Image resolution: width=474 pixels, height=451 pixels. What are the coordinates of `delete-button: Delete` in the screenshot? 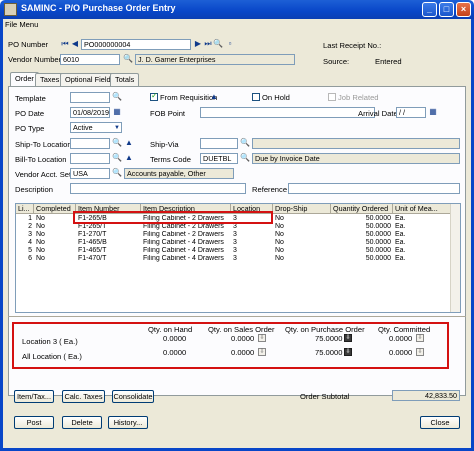 It's located at (82, 422).